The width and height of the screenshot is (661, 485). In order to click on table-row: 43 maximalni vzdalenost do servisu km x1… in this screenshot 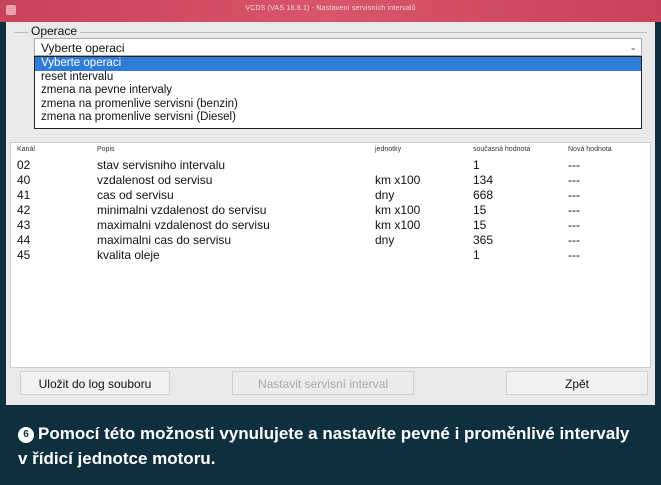, I will do `click(330, 225)`.